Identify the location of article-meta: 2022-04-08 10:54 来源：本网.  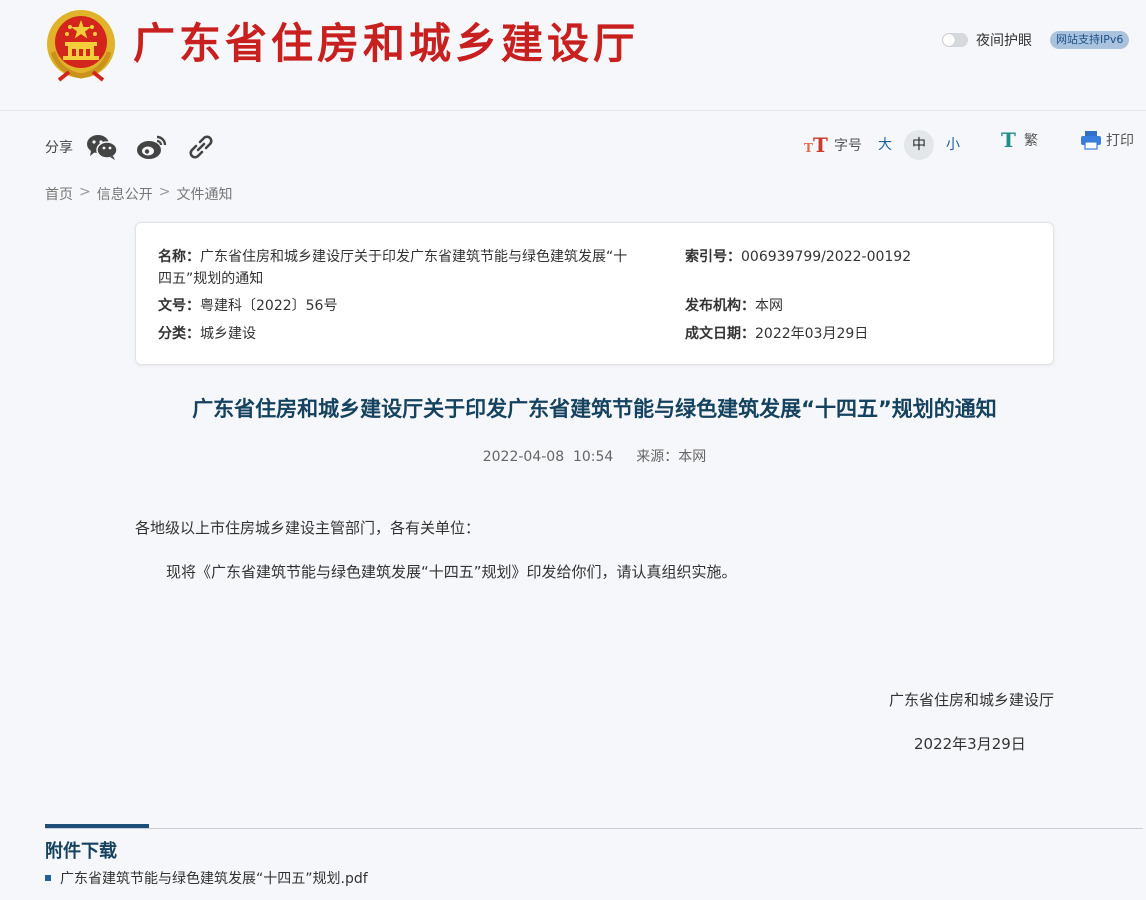
(594, 456).